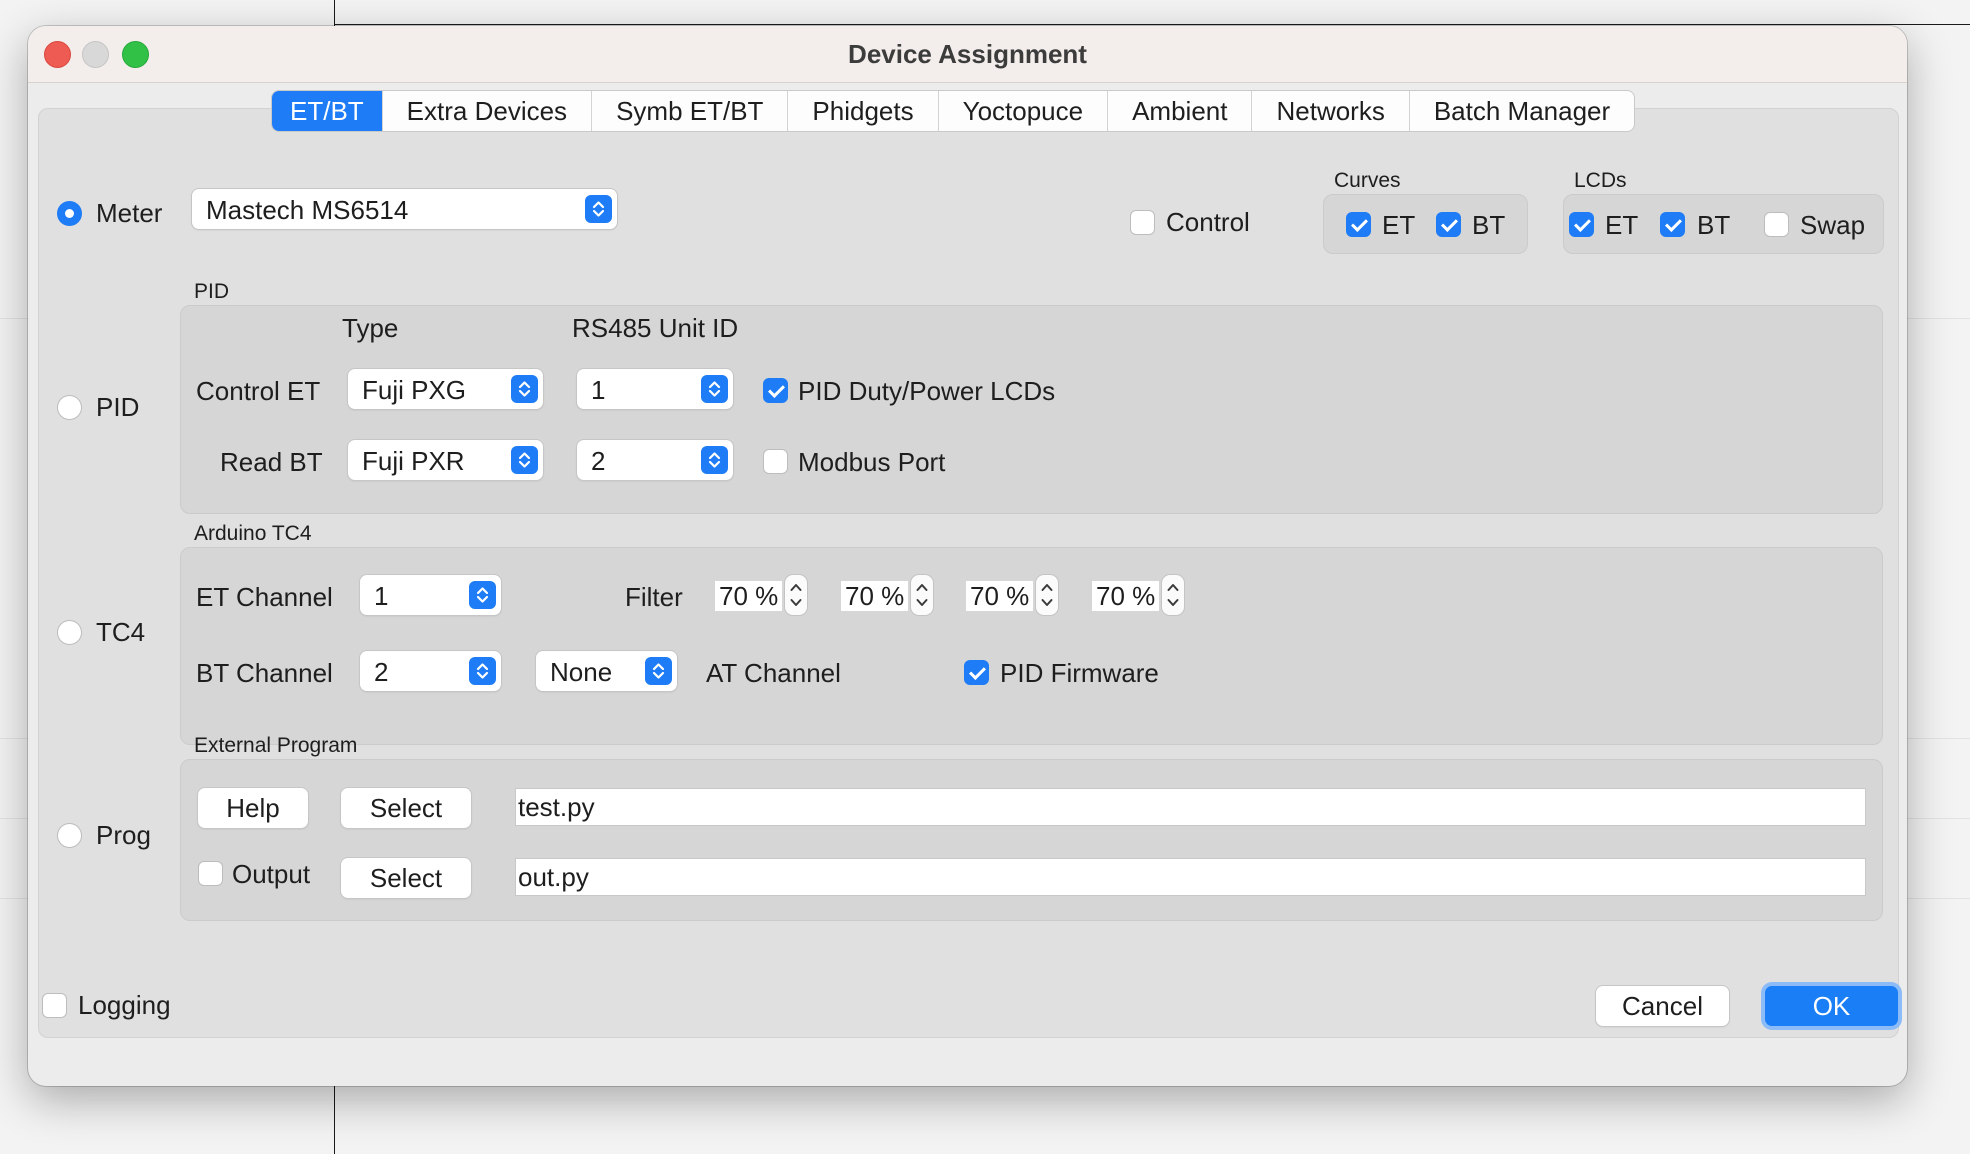 The height and width of the screenshot is (1154, 1970). I want to click on et-channel-value: 1, so click(381, 596).